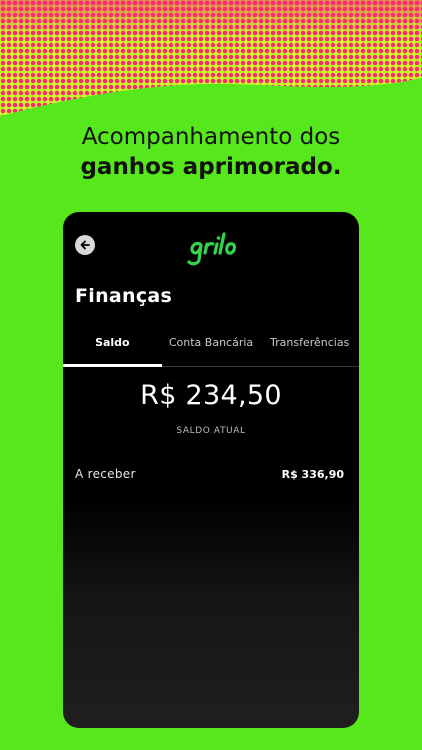  I want to click on arrow-left-icon, so click(85, 245).